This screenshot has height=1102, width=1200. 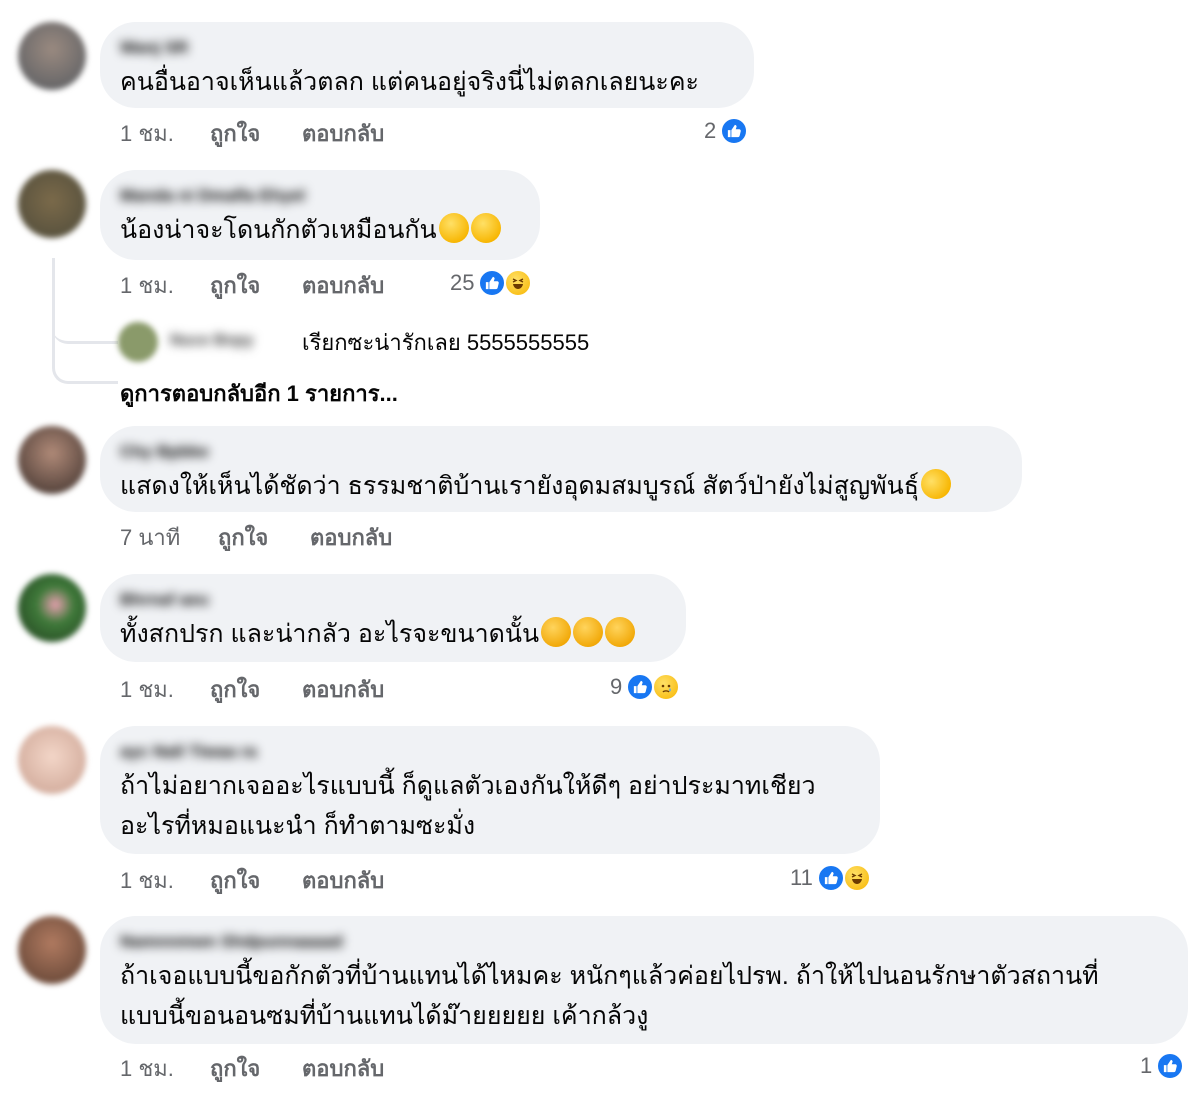 I want to click on reaction-summary: 1, so click(x=1162, y=1066).